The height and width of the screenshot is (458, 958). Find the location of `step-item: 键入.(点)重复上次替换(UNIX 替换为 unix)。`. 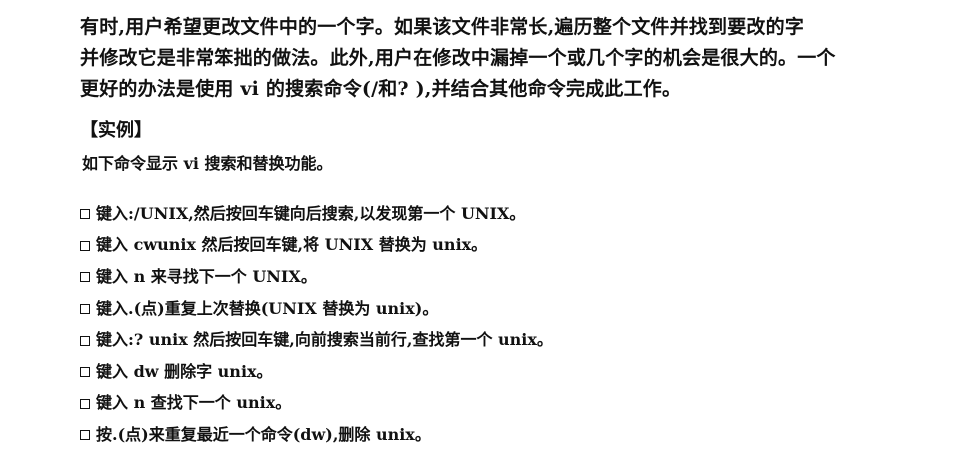

step-item: 键入.(点)重复上次替换(UNIX 替换为 unix)。 is located at coordinates (316, 309).